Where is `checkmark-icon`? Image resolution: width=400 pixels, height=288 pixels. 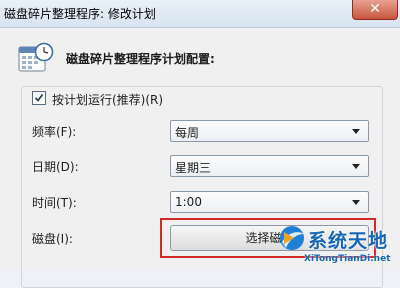 checkmark-icon is located at coordinates (39, 98).